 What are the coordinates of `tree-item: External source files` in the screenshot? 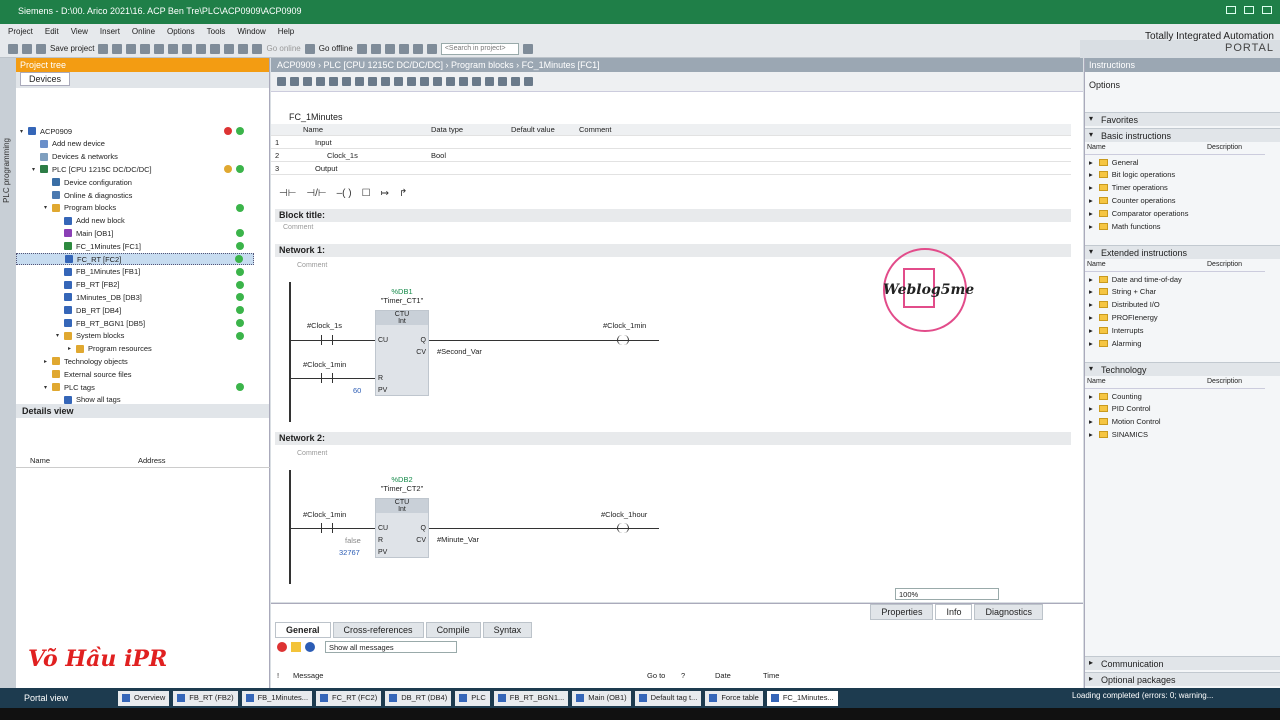 It's located at (135, 374).